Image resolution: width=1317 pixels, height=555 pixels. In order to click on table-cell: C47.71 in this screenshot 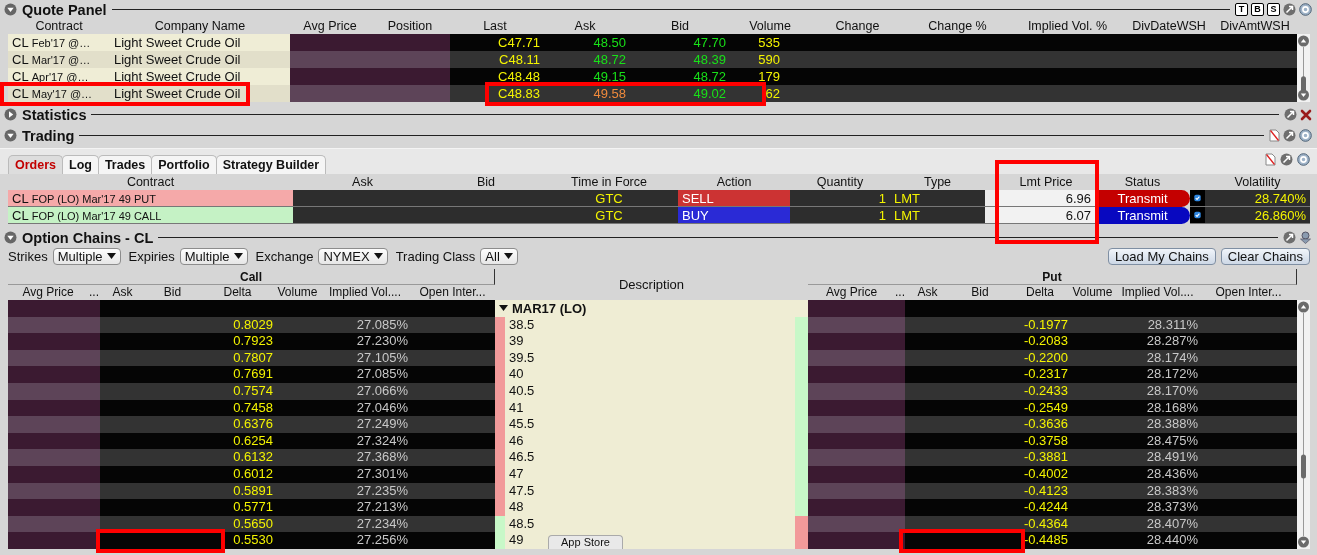, I will do `click(495, 42)`.